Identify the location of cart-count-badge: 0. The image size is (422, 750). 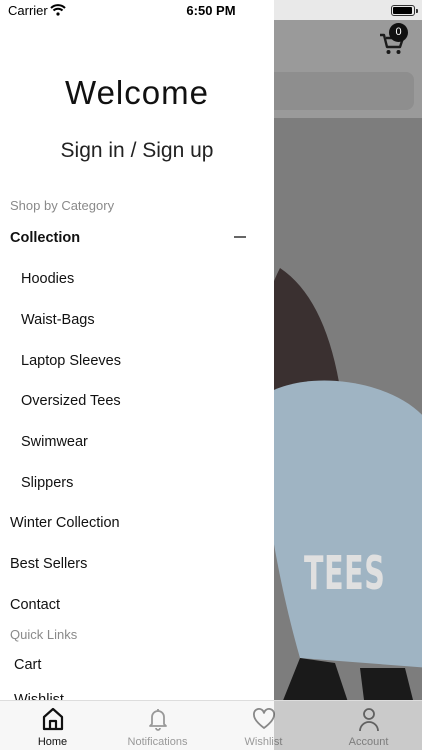
(398, 32).